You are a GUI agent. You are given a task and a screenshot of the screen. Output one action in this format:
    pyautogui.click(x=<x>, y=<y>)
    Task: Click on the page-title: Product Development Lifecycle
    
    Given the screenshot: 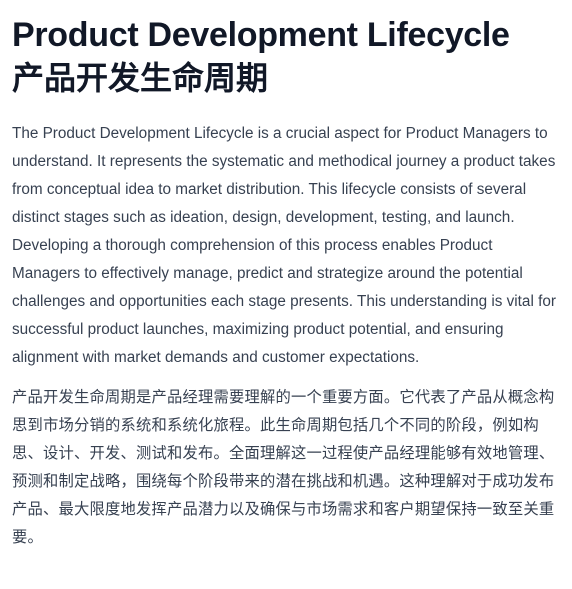 What is the action you would take?
    pyautogui.click(x=261, y=35)
    